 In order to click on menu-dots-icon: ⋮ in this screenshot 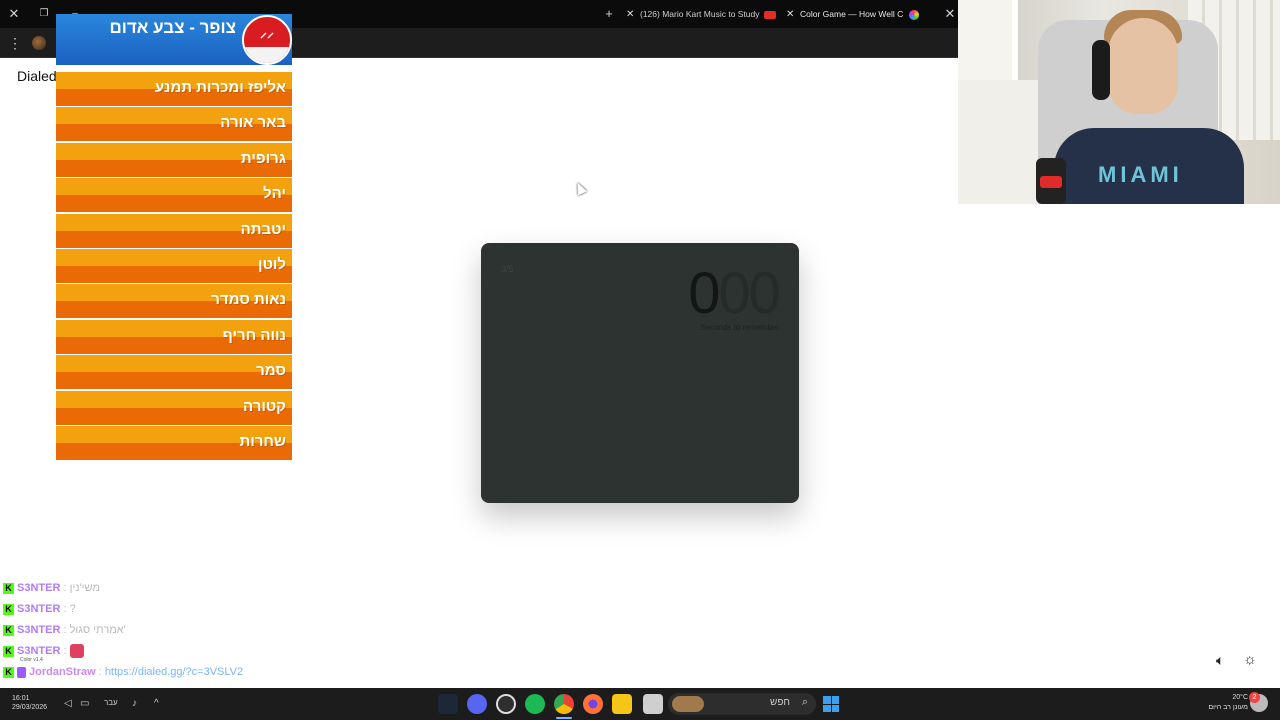, I will do `click(15, 43)`.